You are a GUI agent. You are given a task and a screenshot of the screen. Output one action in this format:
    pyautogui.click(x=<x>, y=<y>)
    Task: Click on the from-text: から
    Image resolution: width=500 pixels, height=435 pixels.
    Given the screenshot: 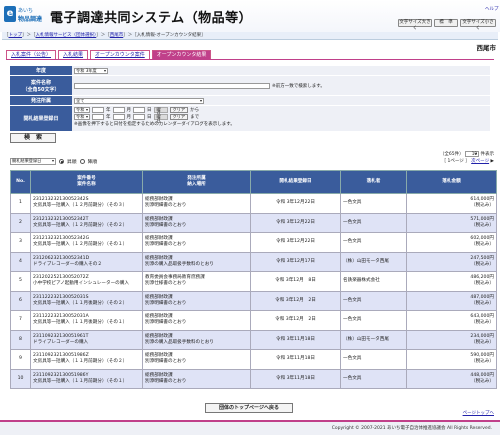 What is the action you would take?
    pyautogui.click(x=195, y=110)
    